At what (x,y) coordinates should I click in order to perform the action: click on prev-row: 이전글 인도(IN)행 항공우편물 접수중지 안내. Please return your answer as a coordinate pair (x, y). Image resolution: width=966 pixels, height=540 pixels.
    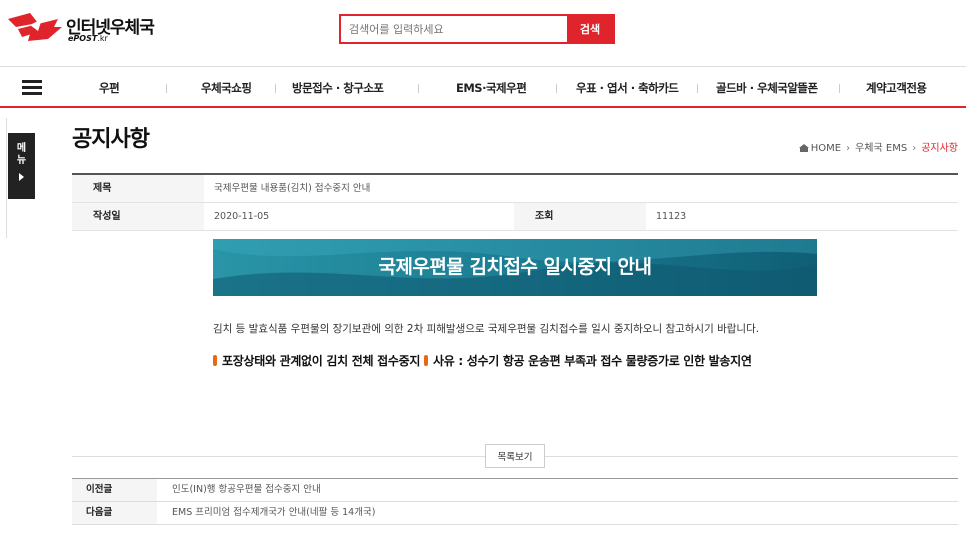
    Looking at the image, I should click on (515, 490).